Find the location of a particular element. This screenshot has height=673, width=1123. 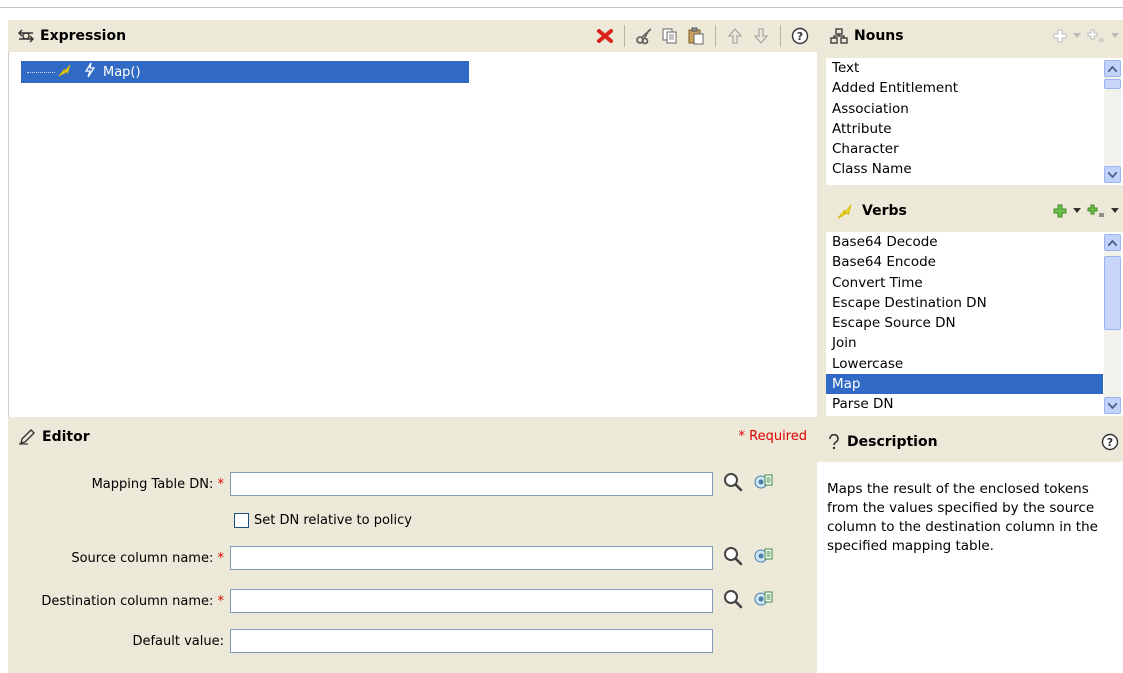

relative-dn-checkbox is located at coordinates (241, 520).